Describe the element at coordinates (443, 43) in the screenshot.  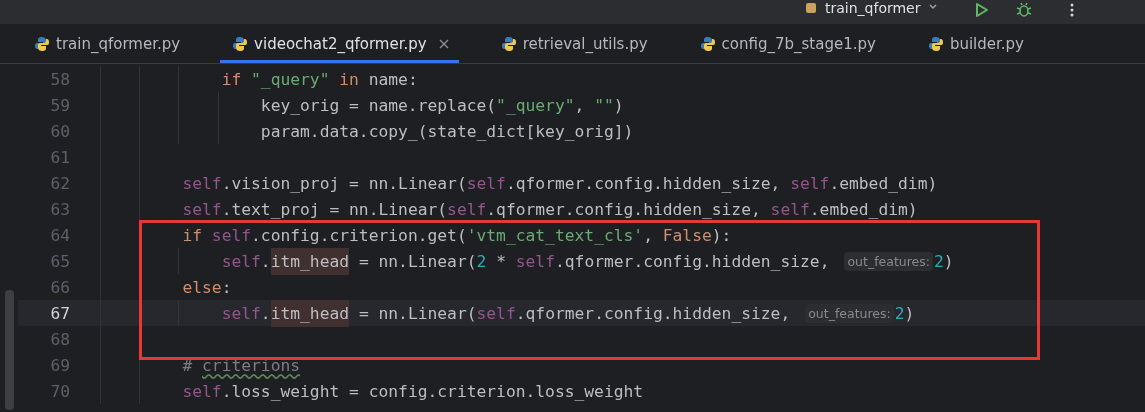
I see `close-icon` at that location.